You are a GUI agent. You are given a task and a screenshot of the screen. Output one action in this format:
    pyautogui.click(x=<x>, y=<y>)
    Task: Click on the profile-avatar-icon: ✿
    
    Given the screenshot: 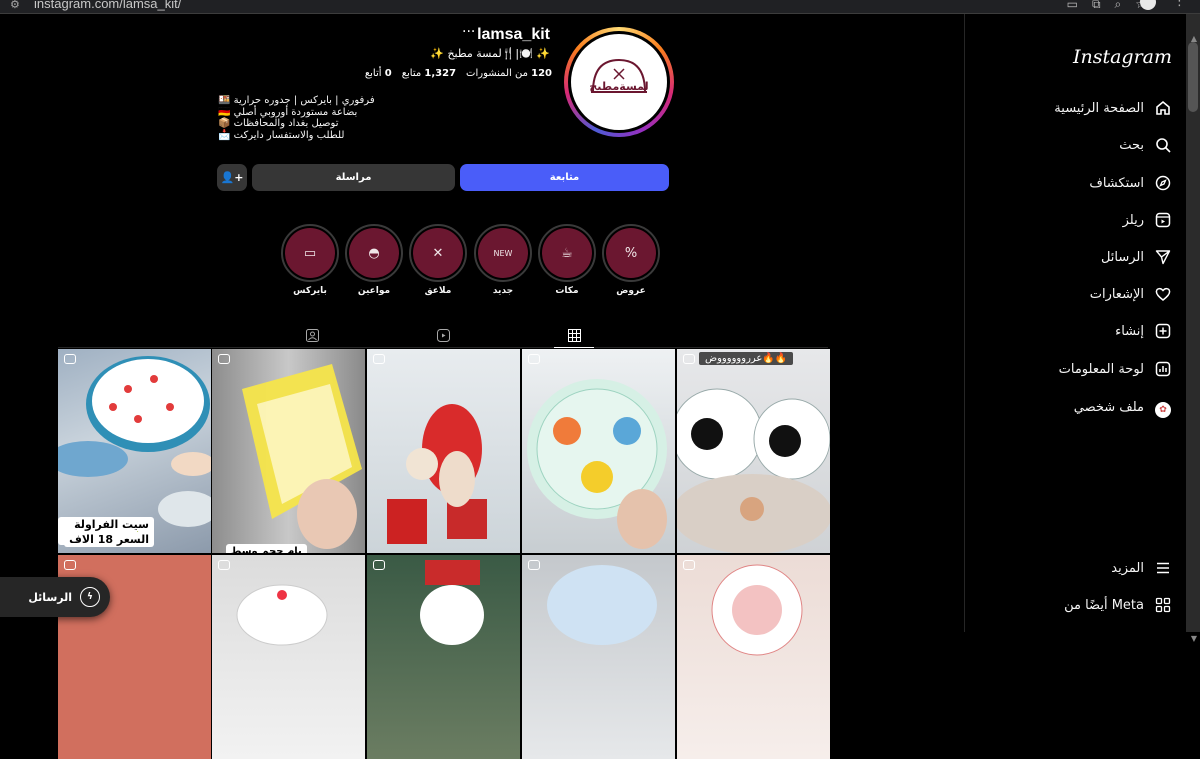 What is the action you would take?
    pyautogui.click(x=1163, y=407)
    